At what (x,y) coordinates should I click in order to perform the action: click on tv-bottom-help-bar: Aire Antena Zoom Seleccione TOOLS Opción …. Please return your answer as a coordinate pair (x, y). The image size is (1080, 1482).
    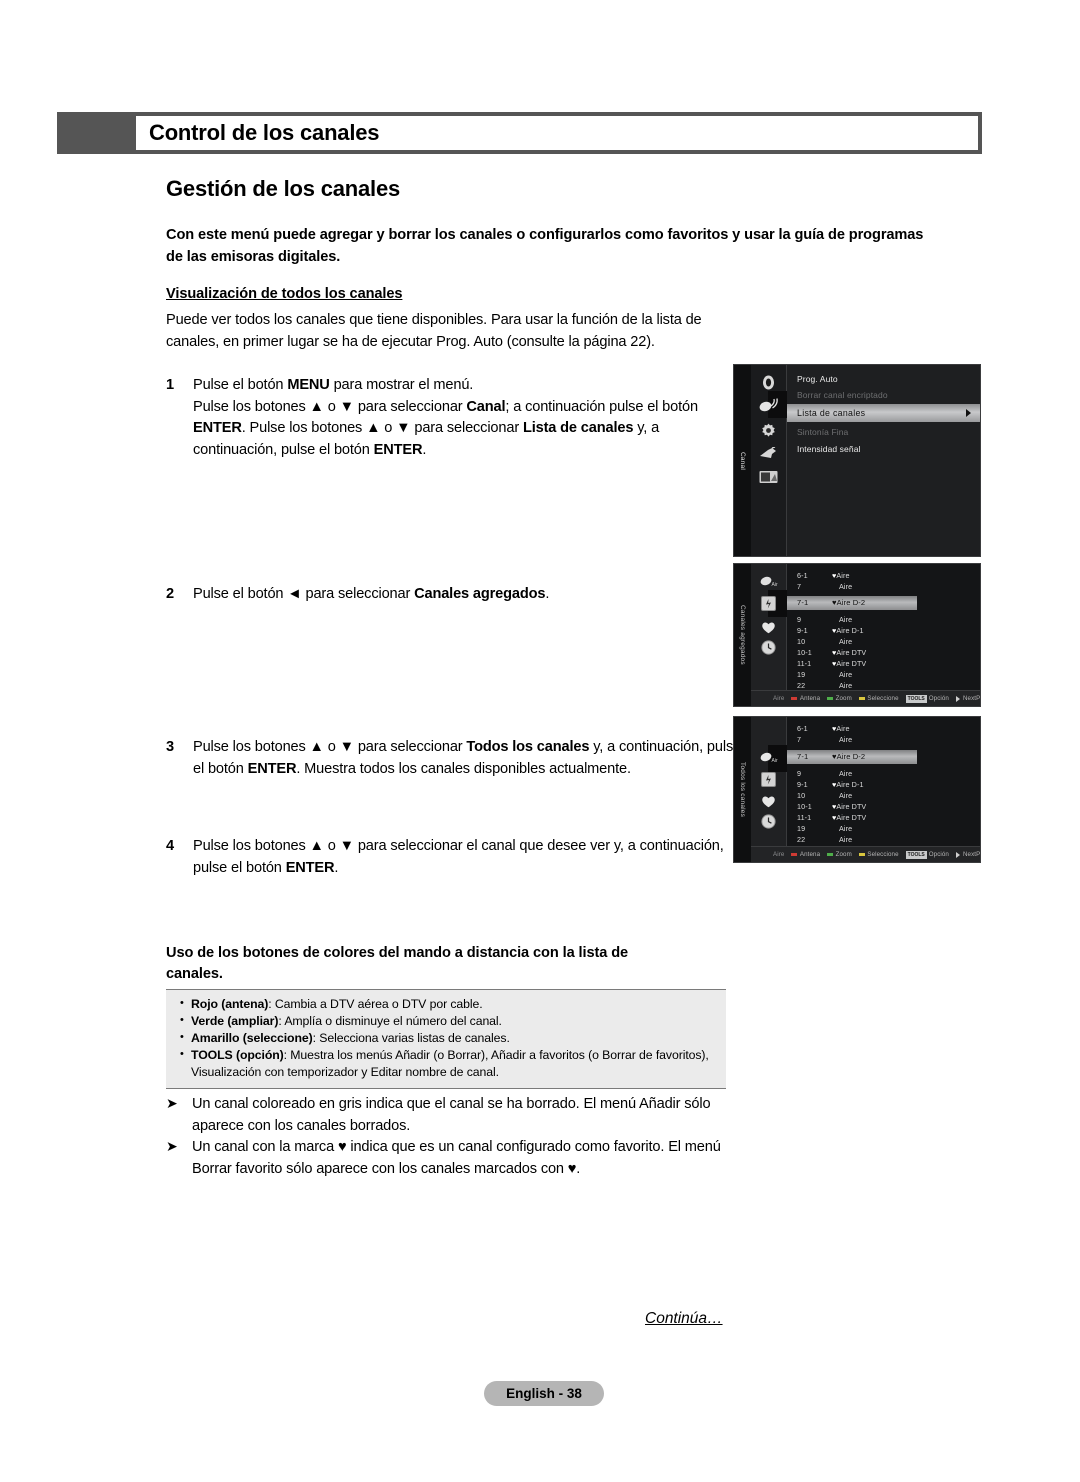
    Looking at the image, I should click on (865, 698).